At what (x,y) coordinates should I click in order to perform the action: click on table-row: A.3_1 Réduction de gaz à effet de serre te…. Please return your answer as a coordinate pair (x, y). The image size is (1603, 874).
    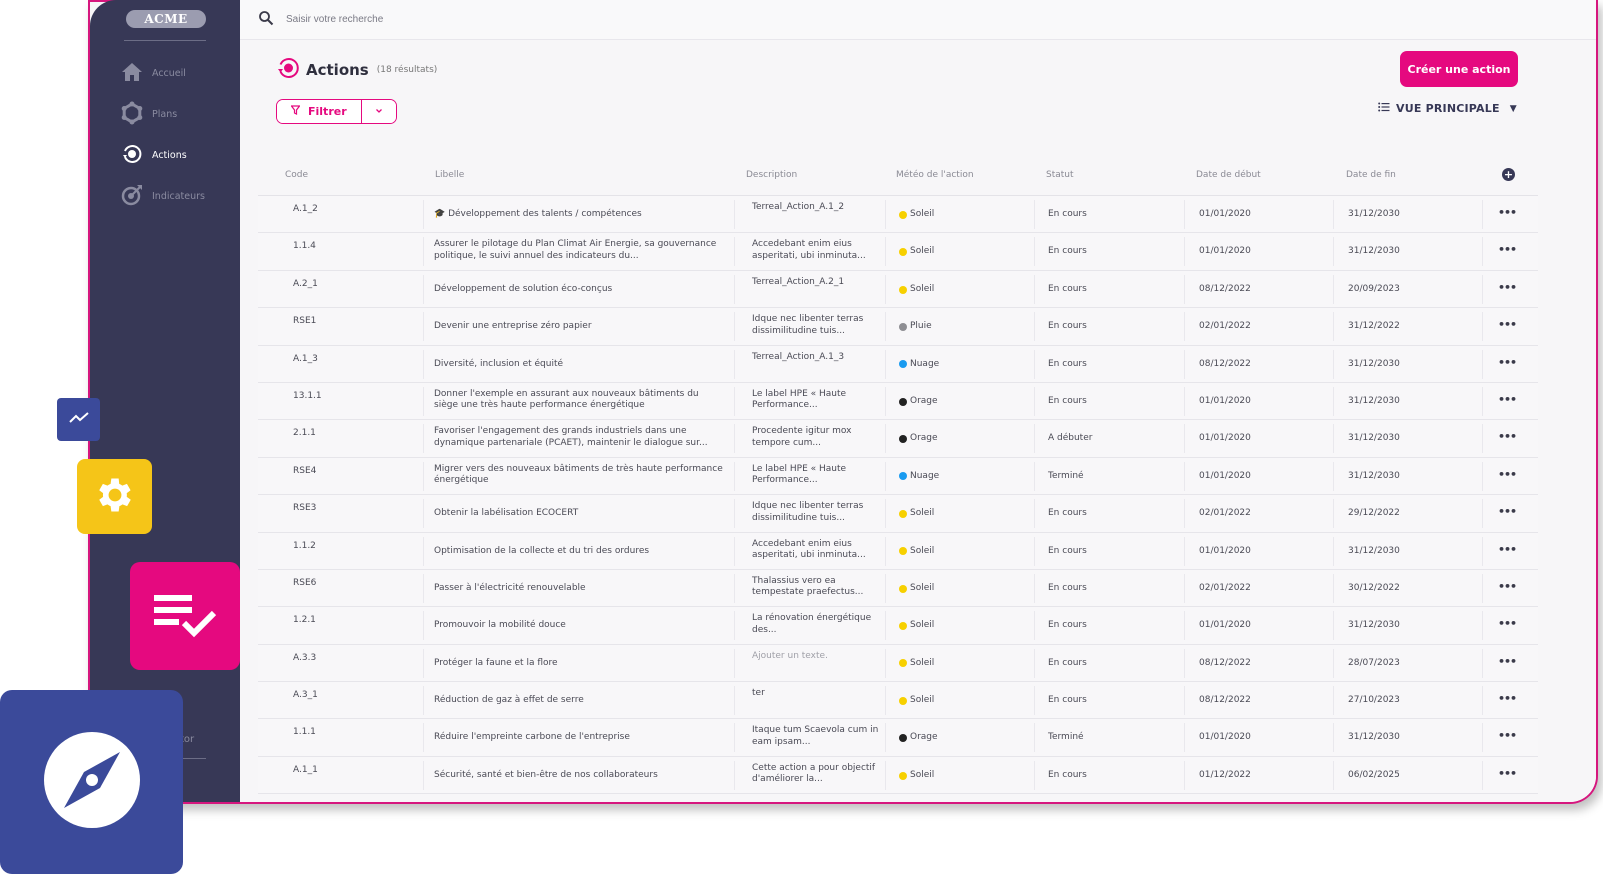
    Looking at the image, I should click on (898, 701).